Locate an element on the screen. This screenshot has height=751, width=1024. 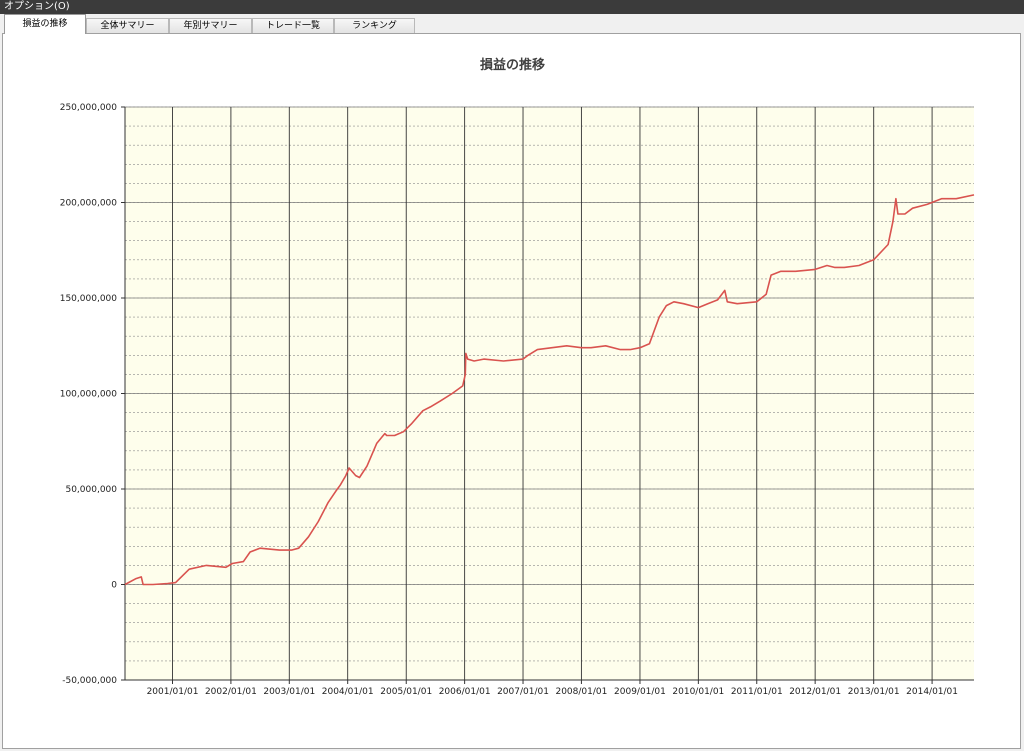
x-tick-label: 2012/01/01 is located at coordinates (815, 692).